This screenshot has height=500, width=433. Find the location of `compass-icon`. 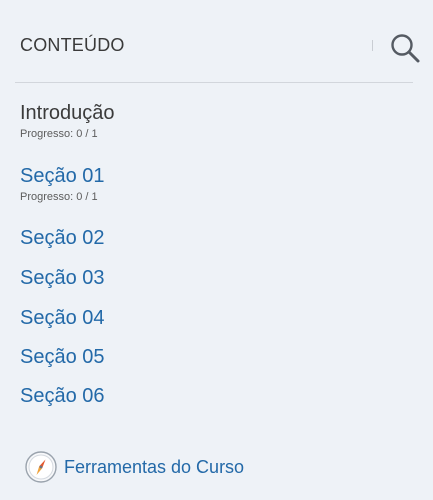

compass-icon is located at coordinates (41, 467).